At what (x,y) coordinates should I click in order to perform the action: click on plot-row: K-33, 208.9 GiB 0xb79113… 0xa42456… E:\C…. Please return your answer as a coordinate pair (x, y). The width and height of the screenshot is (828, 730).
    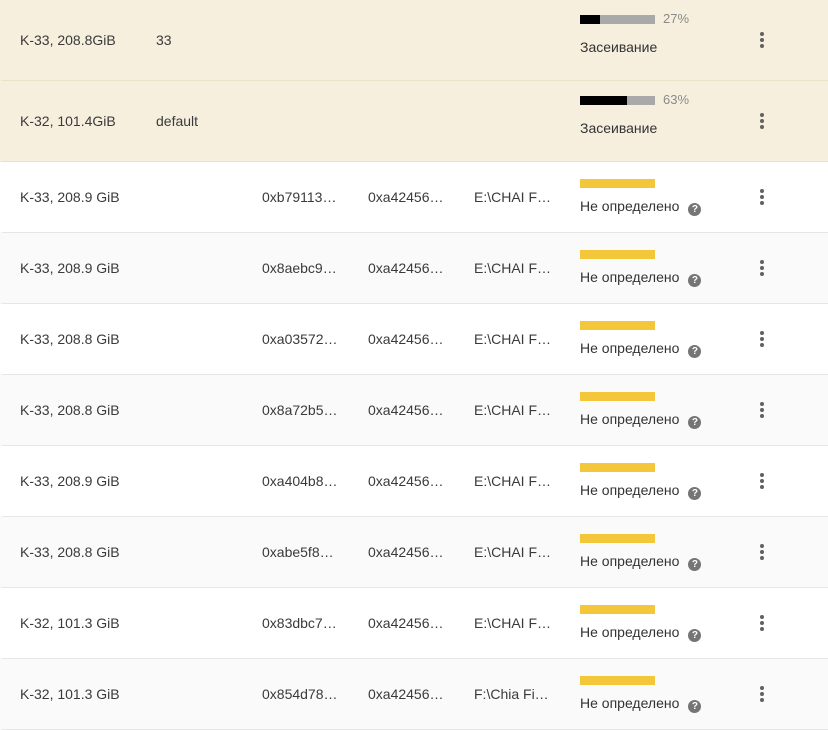
    Looking at the image, I should click on (414, 197).